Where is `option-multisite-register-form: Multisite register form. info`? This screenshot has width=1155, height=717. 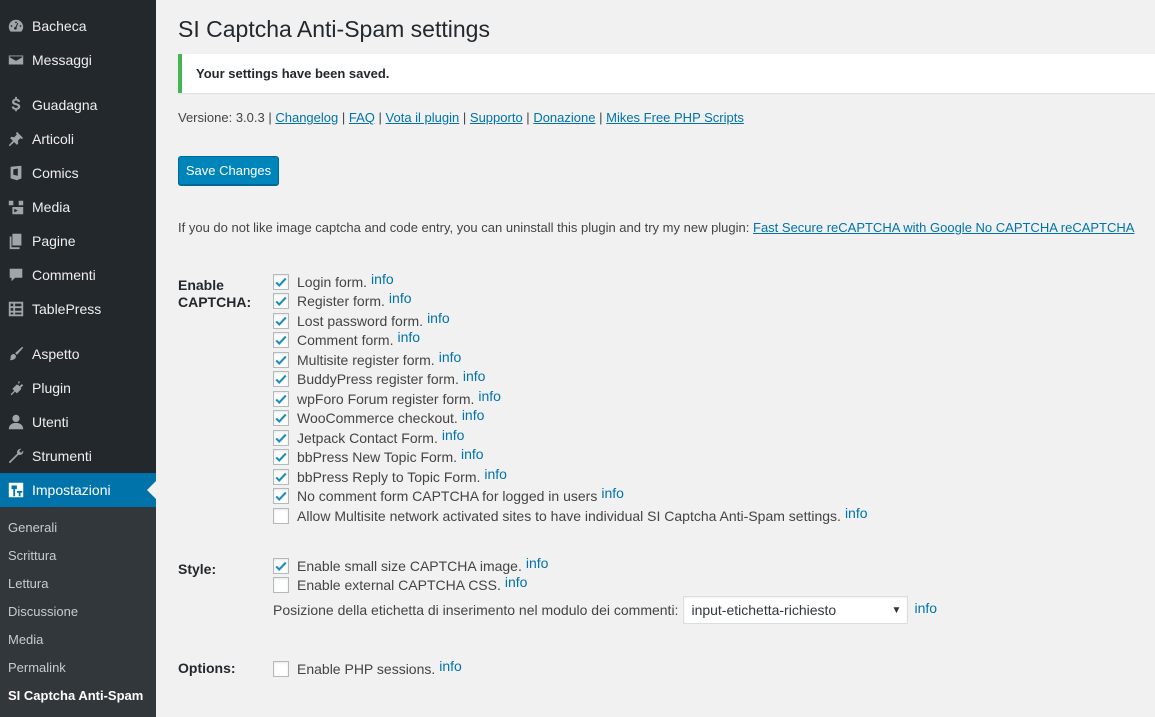
option-multisite-register-form: Multisite register form. info is located at coordinates (367, 359).